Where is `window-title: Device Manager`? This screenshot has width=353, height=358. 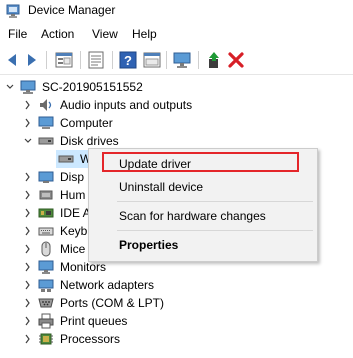
window-title: Device Manager is located at coordinates (72, 10).